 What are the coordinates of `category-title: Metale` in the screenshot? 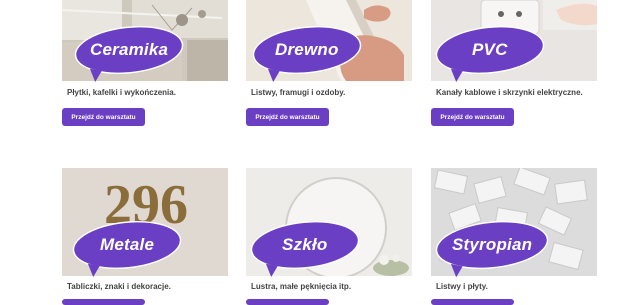 It's located at (127, 245).